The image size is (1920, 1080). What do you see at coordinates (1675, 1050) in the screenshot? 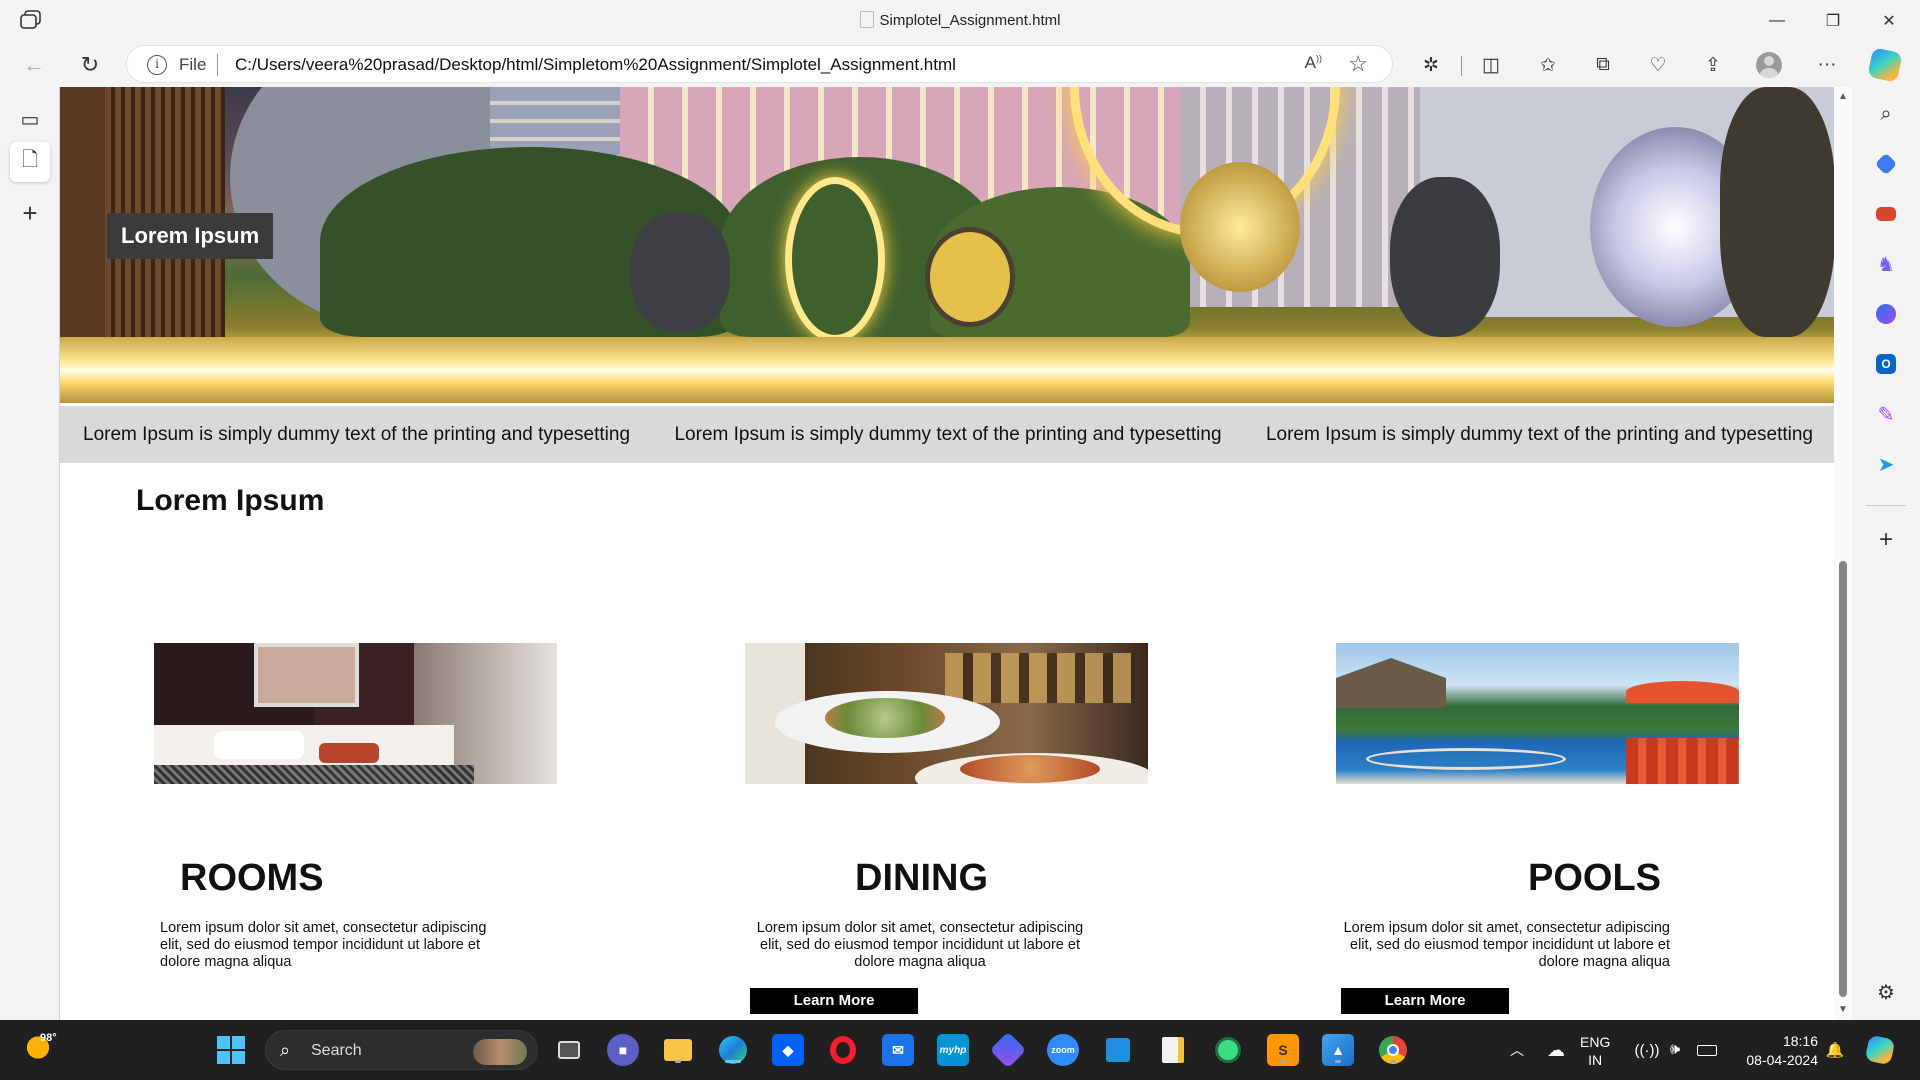
I see `volume-button: 🕪` at bounding box center [1675, 1050].